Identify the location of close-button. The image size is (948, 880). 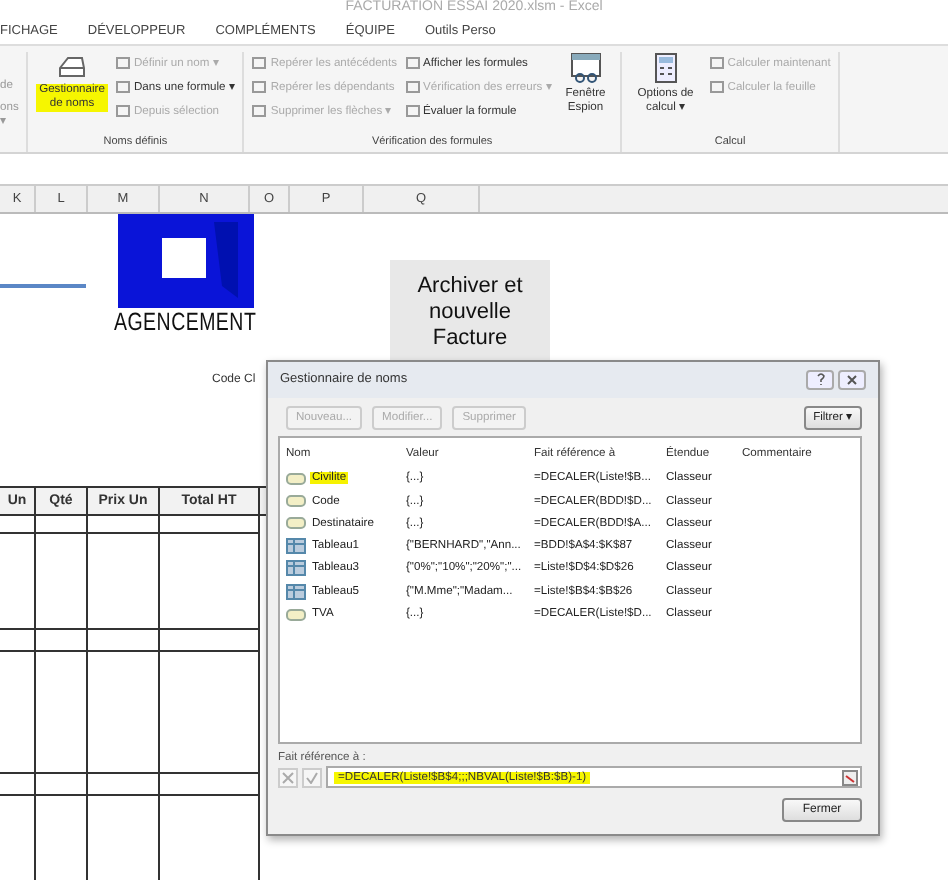
(852, 379).